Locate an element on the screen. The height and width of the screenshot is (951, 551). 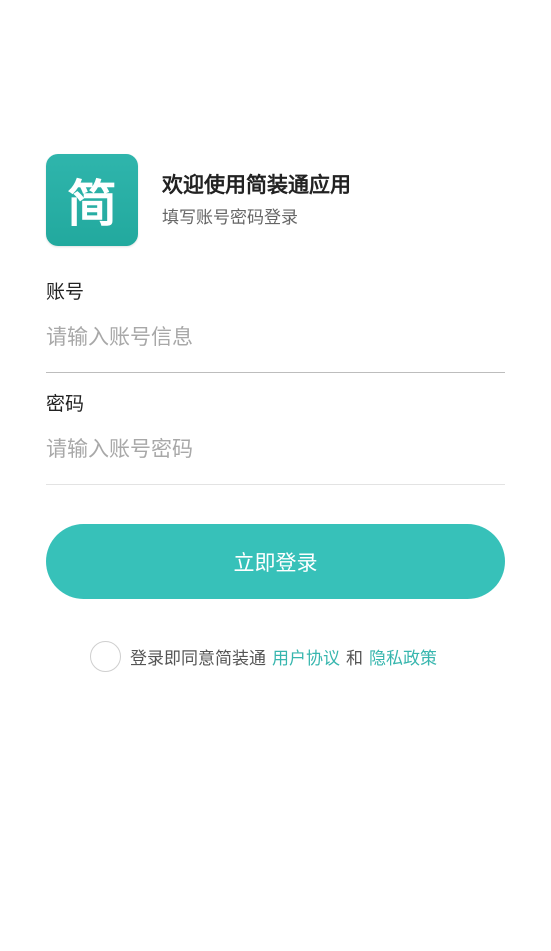
account-field: 账号 is located at coordinates (275, 326).